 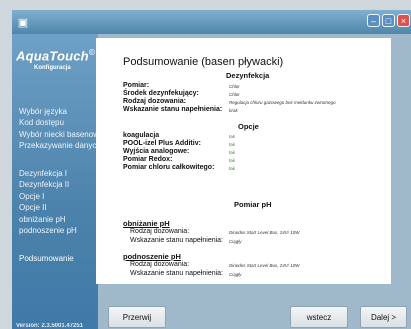 What do you see at coordinates (235, 274) in the screenshot?
I see `row-value-podnoszenie-wskazanie: Ciągły` at bounding box center [235, 274].